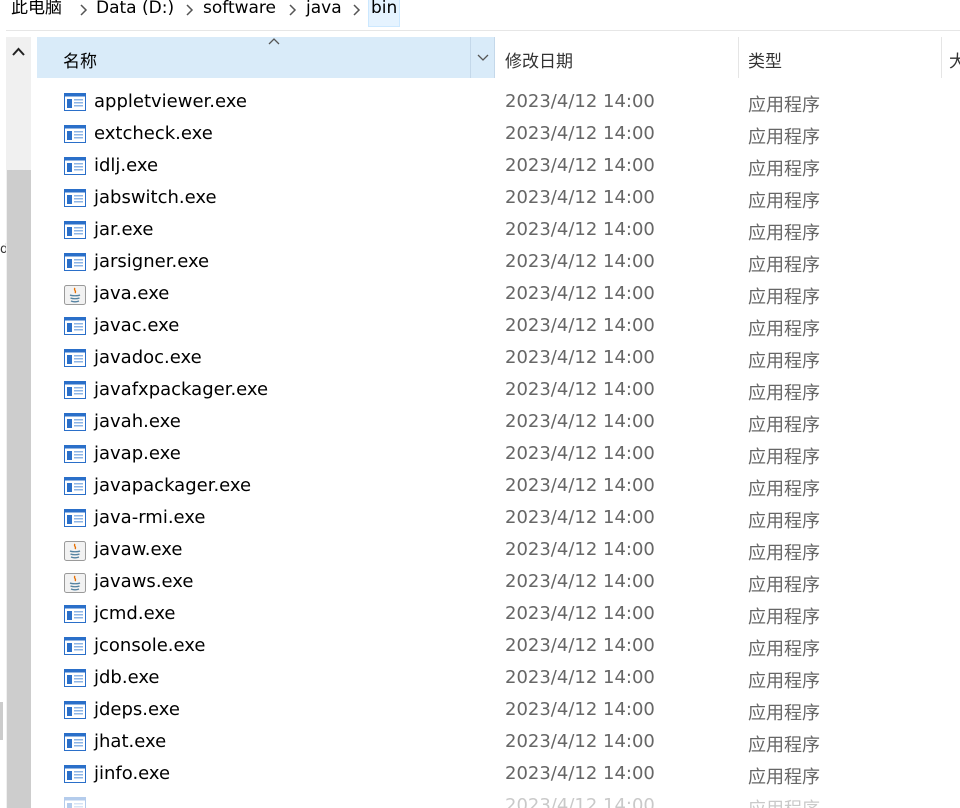 The image size is (960, 808). I want to click on file-name: javac.exe, so click(136, 325).